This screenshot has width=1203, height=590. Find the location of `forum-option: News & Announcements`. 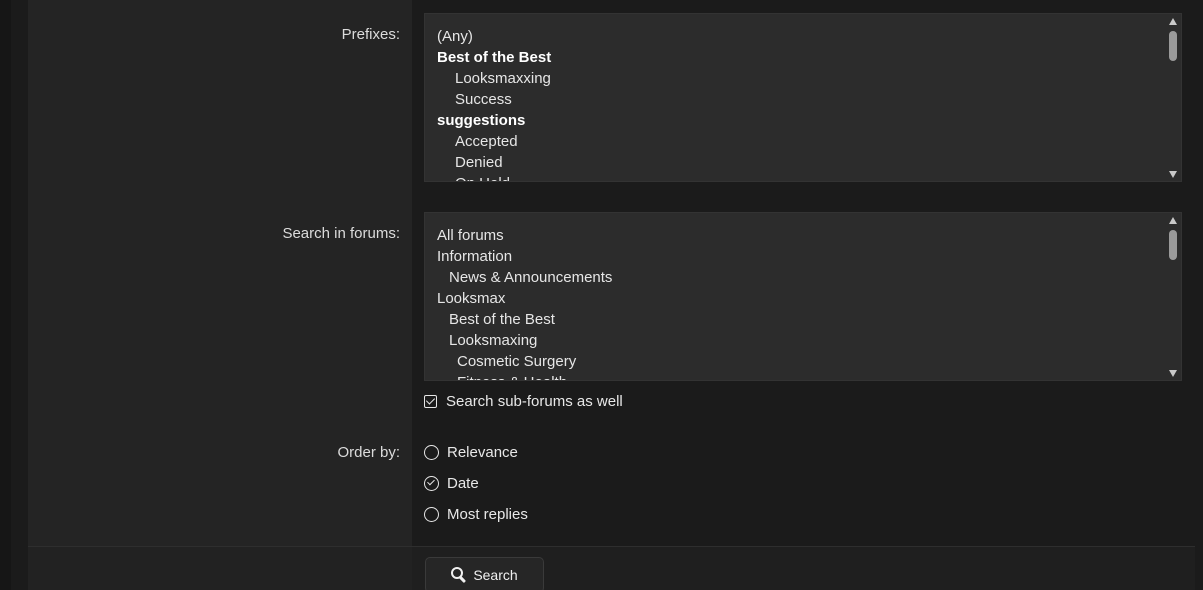

forum-option: News & Announcements is located at coordinates (799, 277).